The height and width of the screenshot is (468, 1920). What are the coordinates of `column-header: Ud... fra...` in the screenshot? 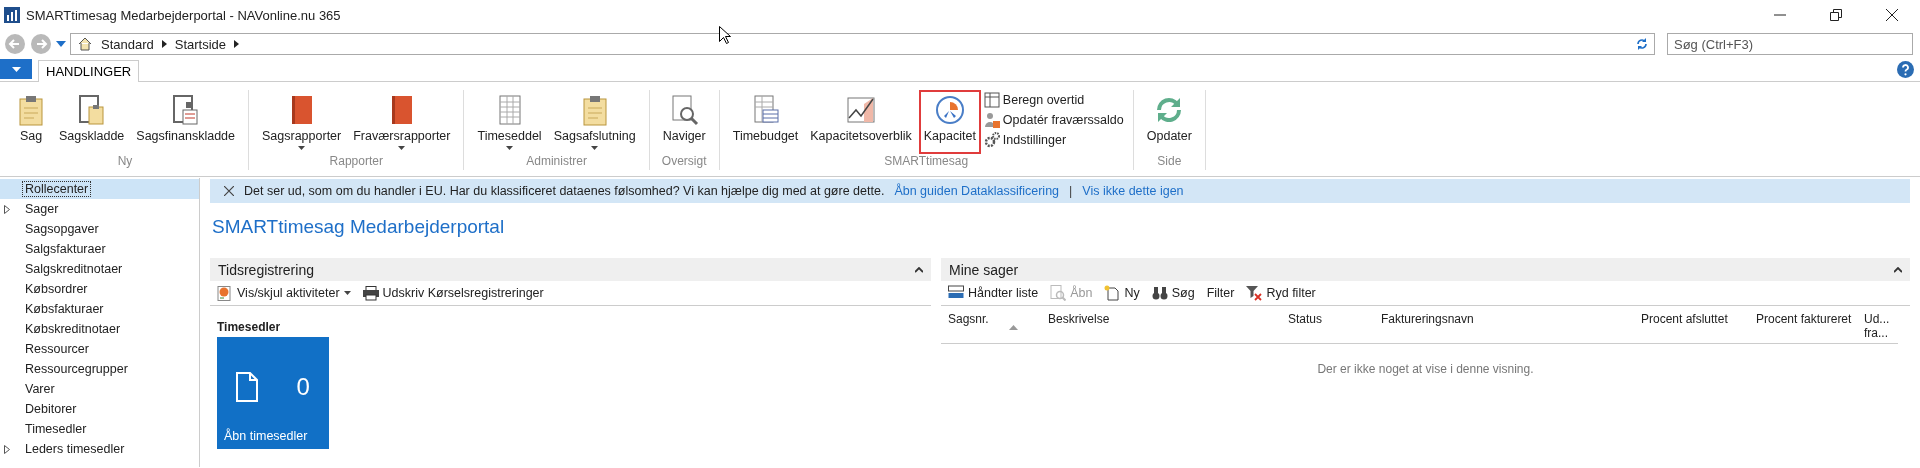 It's located at (1881, 326).